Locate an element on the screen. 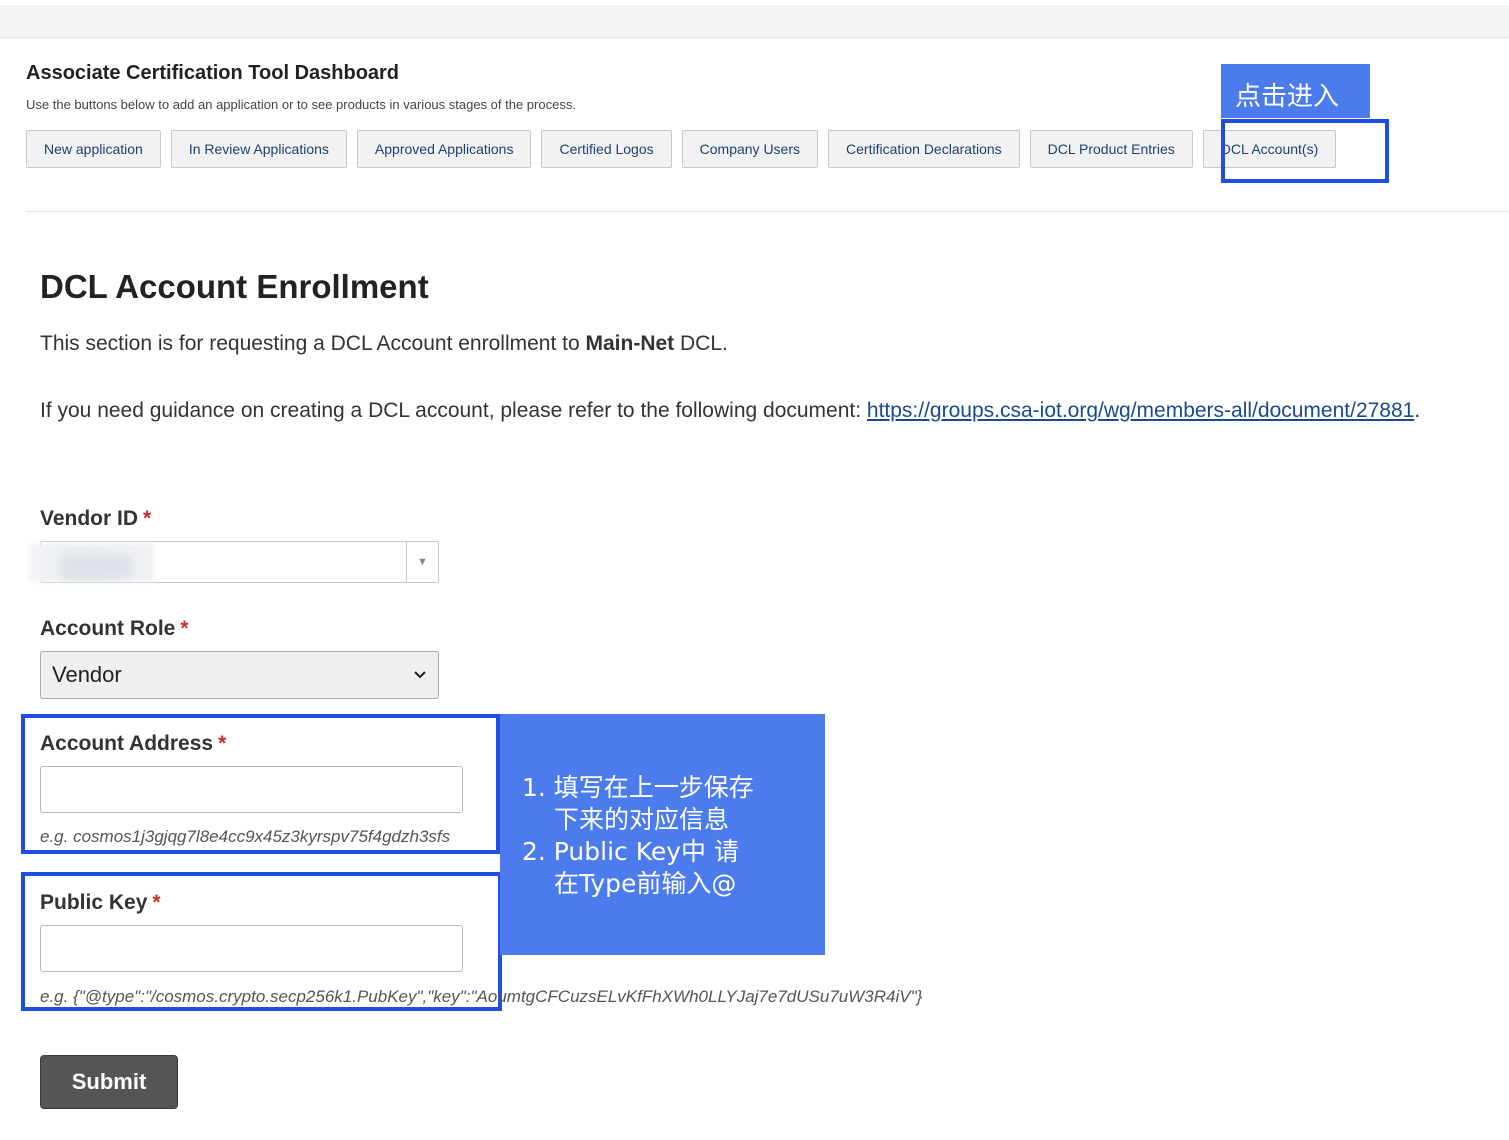 This screenshot has height=1140, width=1509. account-role-value: Vendor is located at coordinates (87, 674).